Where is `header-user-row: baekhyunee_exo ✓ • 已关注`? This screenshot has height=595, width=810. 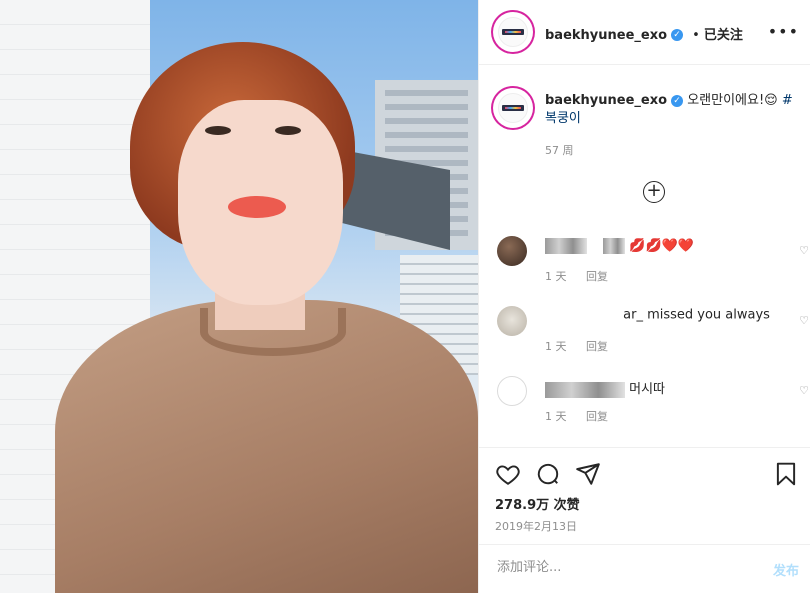
header-user-row: baekhyunee_exo ✓ • 已关注 is located at coordinates (644, 33).